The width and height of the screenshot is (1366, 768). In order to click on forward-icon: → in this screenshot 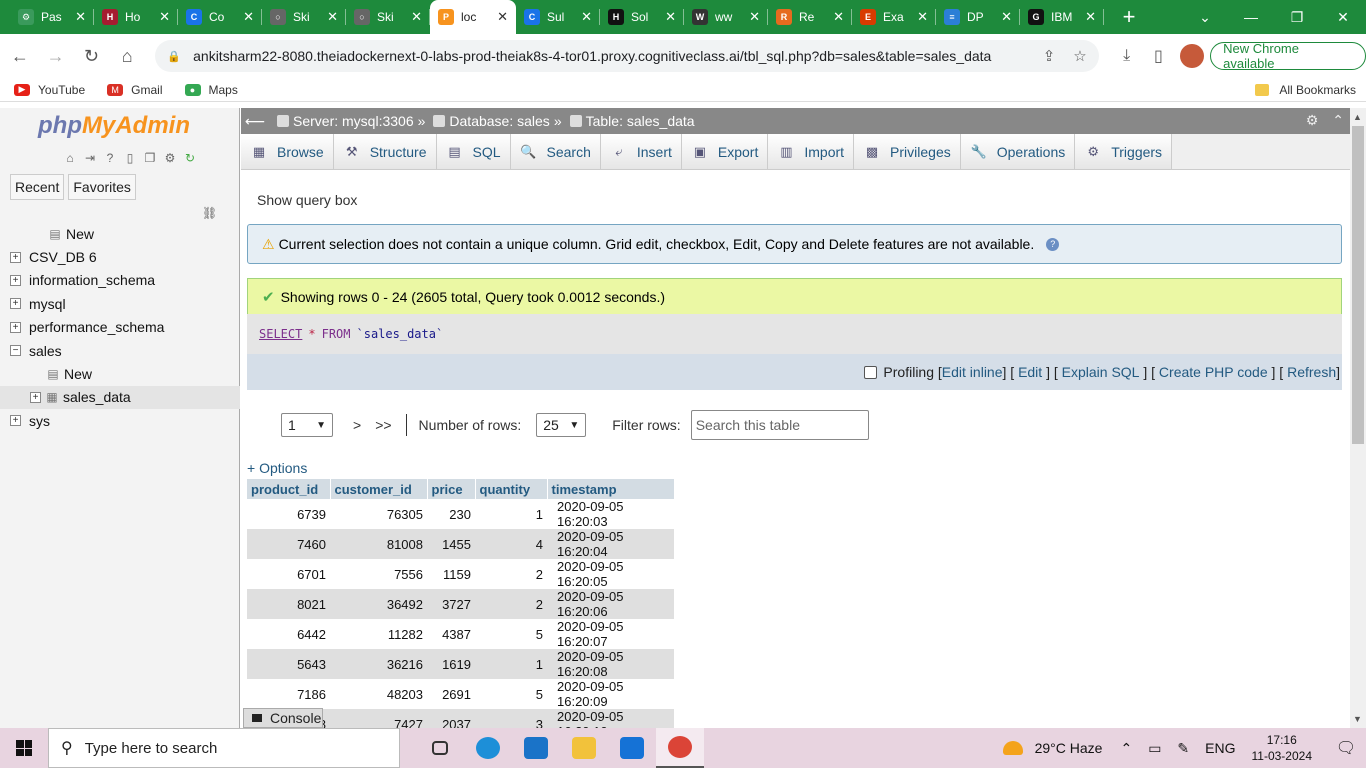, I will do `click(56, 56)`.